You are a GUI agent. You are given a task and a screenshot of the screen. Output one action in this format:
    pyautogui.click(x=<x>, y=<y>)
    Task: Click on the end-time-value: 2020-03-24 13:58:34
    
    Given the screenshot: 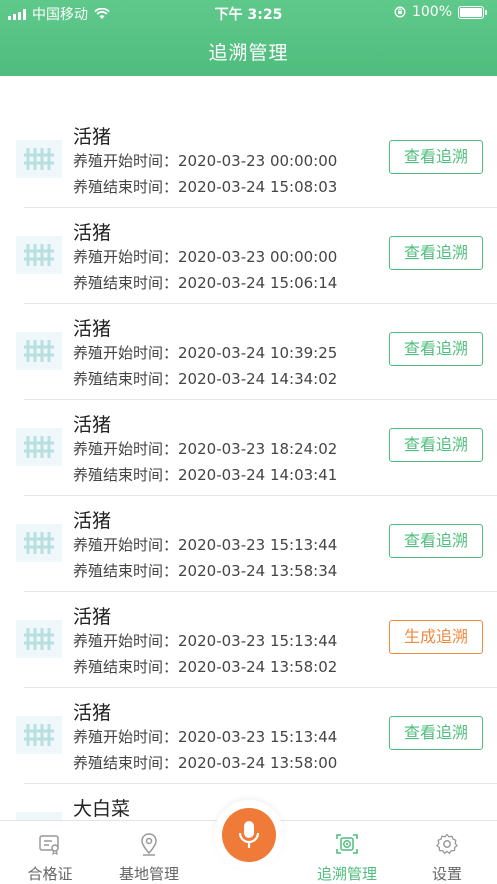 What is the action you would take?
    pyautogui.click(x=258, y=571)
    